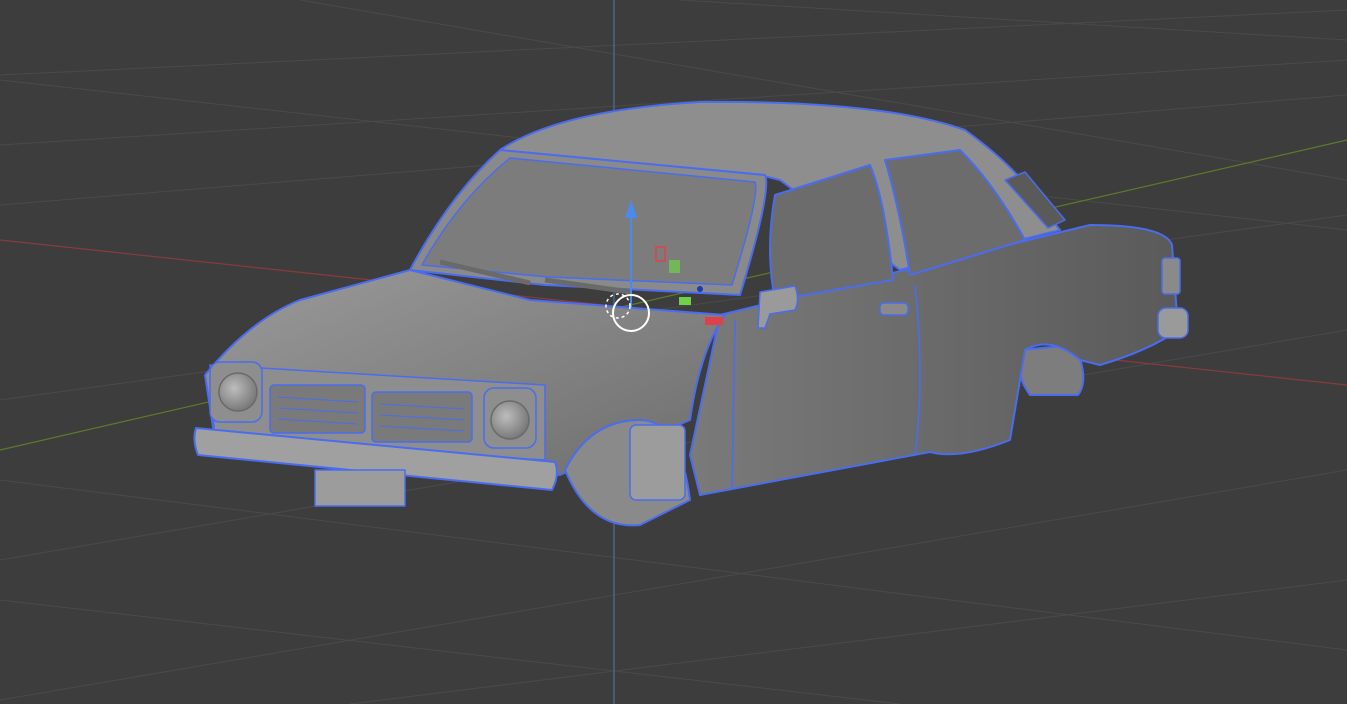  I want to click on door-handle, so click(894, 309).